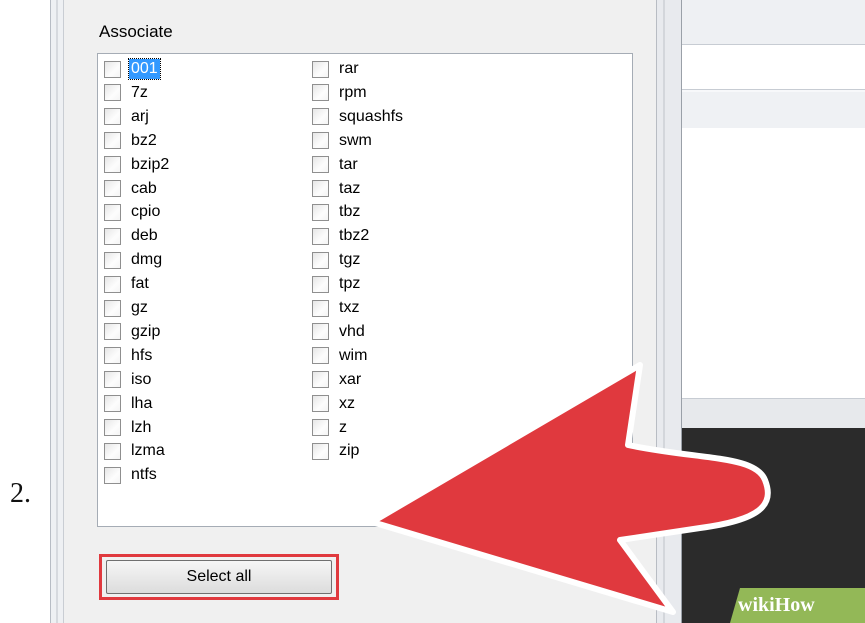 The height and width of the screenshot is (623, 865). Describe the element at coordinates (797, 605) in the screenshot. I see `wikihow-watermark: wikiHow` at that location.